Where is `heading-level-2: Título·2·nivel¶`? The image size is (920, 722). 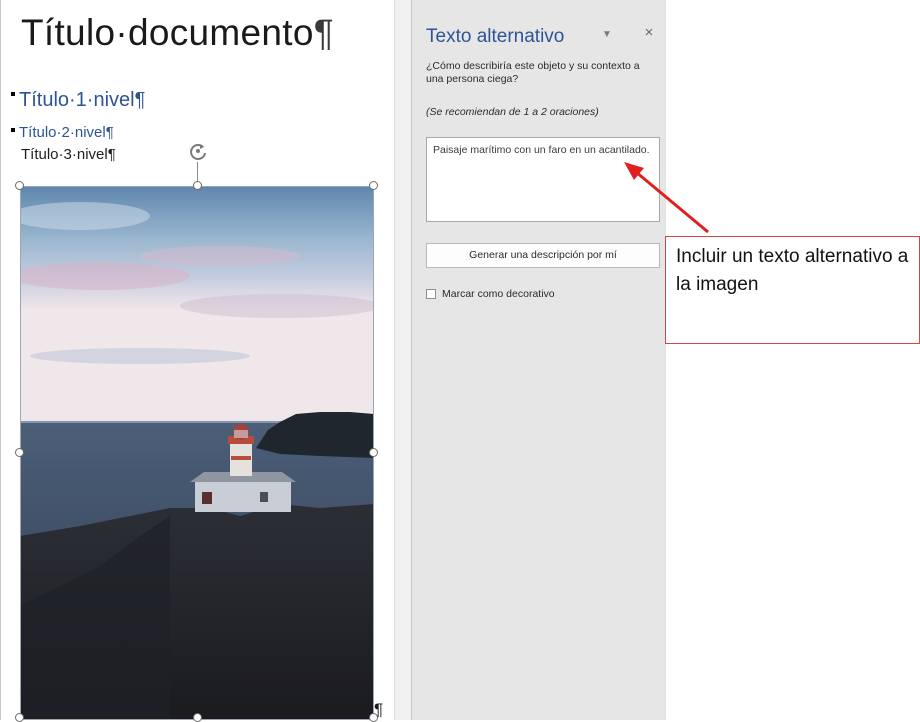 heading-level-2: Título·2·nivel¶ is located at coordinates (66, 132).